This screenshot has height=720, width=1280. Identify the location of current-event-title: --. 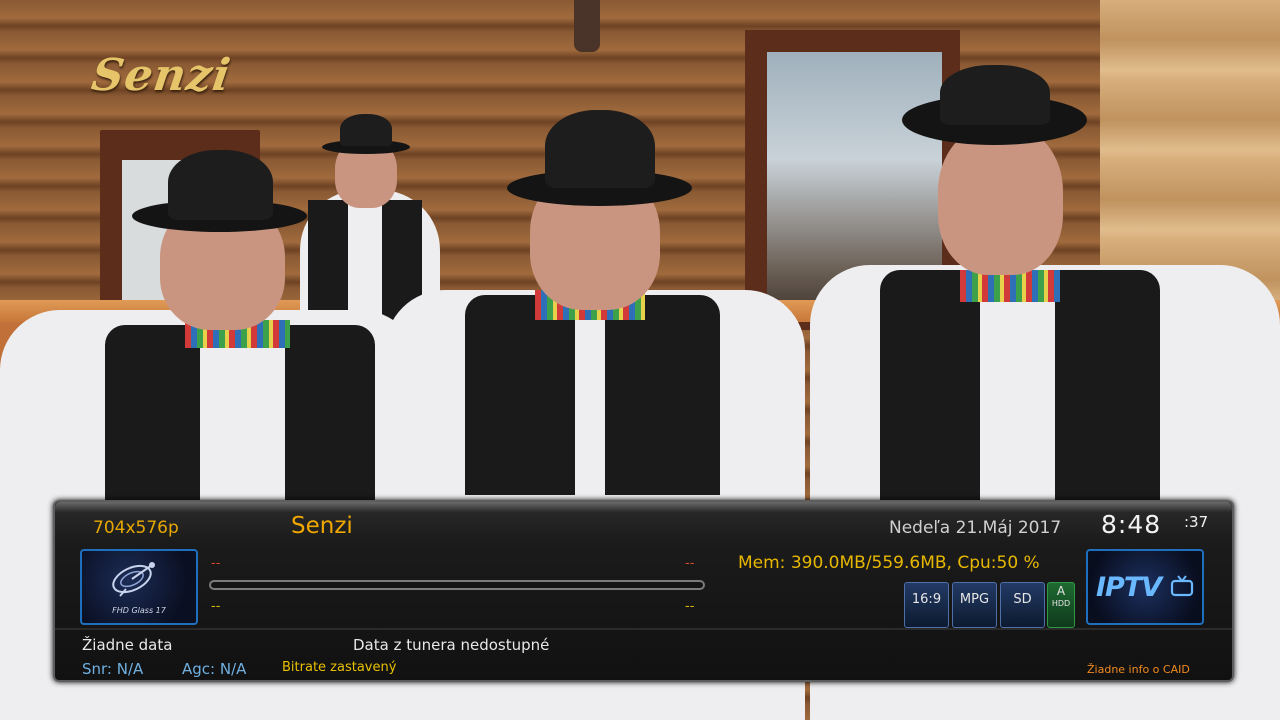
(216, 563).